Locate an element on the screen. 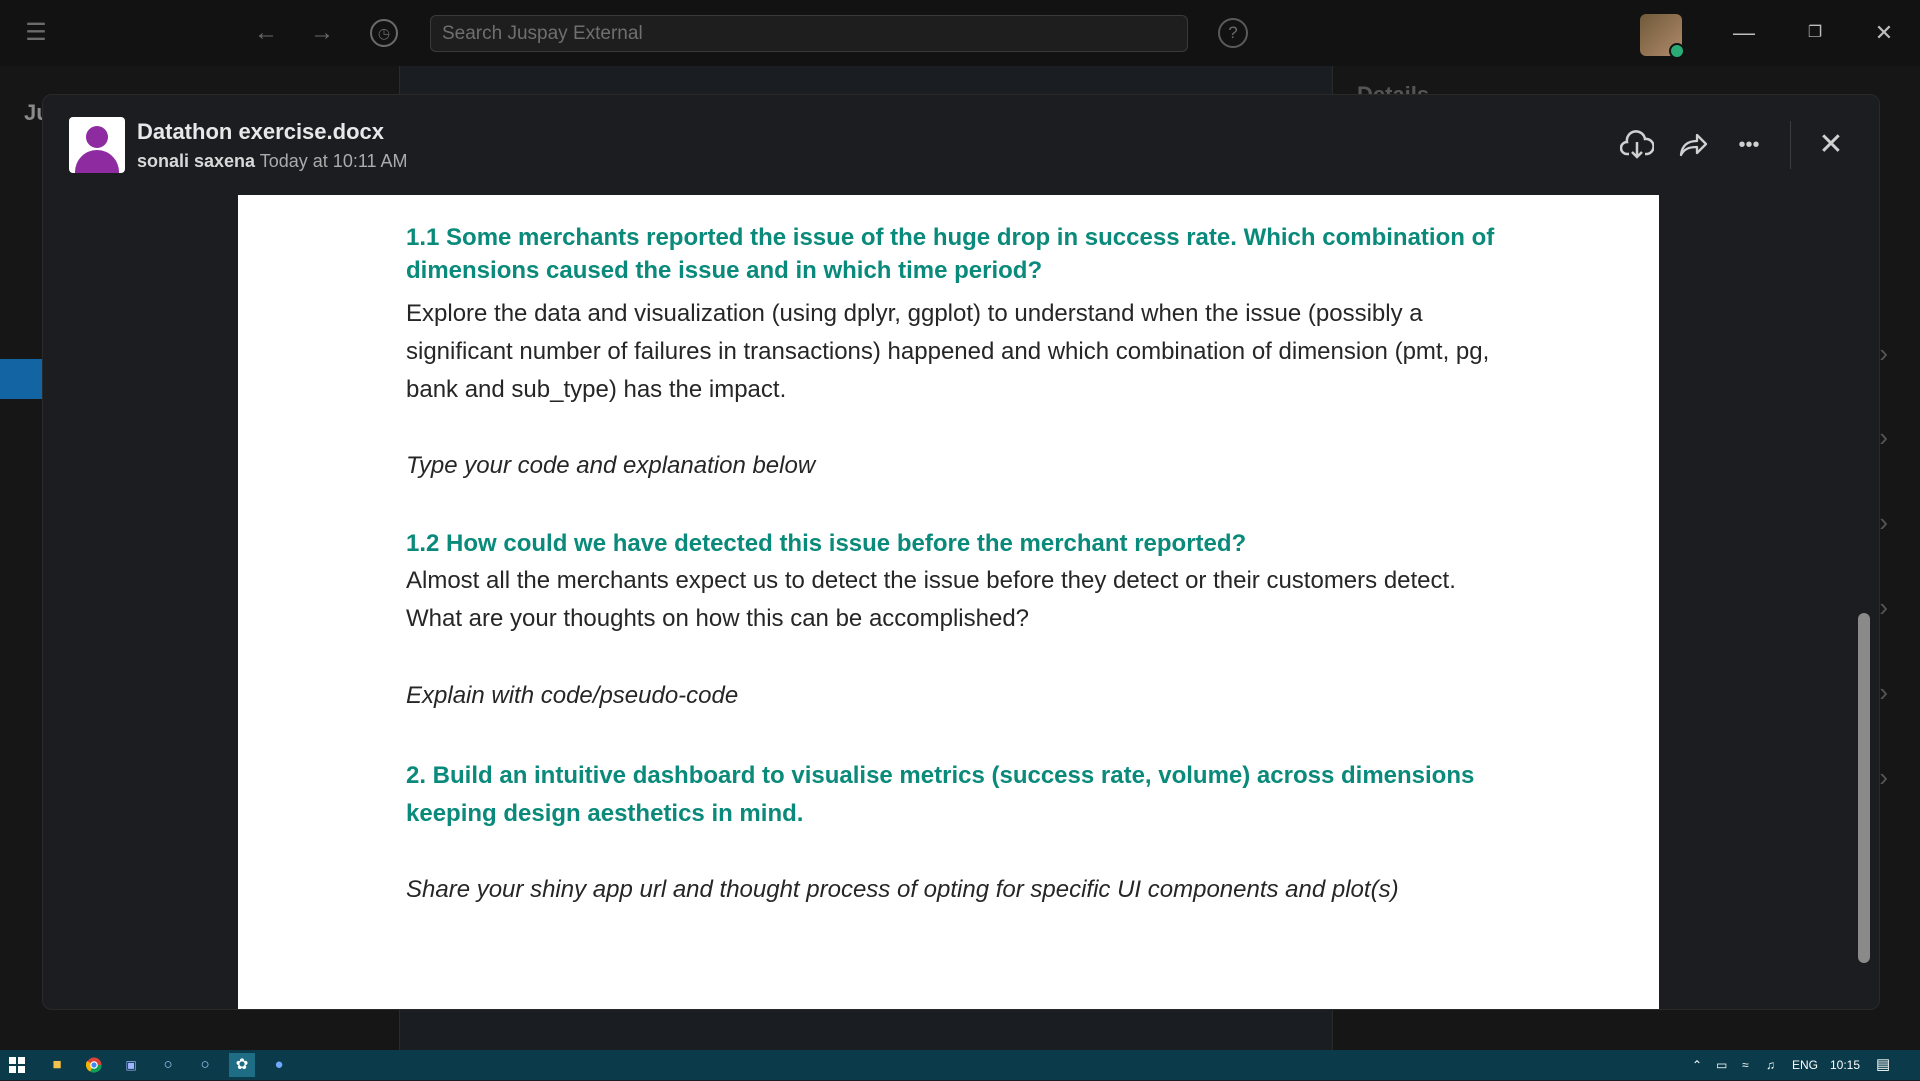  scrollbar-thumb is located at coordinates (1864, 788).